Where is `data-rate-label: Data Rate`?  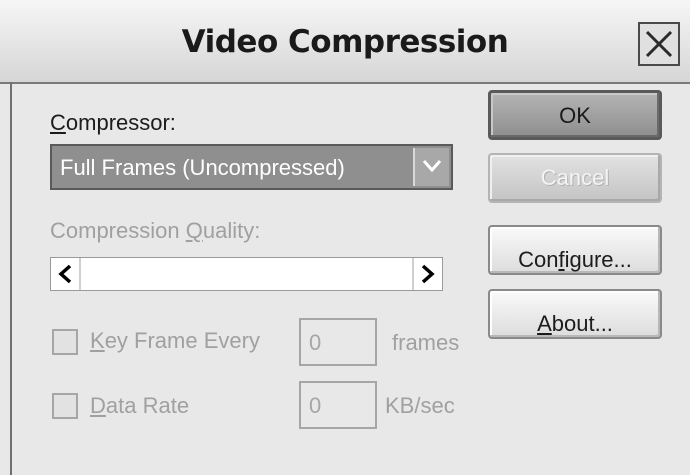 data-rate-label: Data Rate is located at coordinates (140, 405).